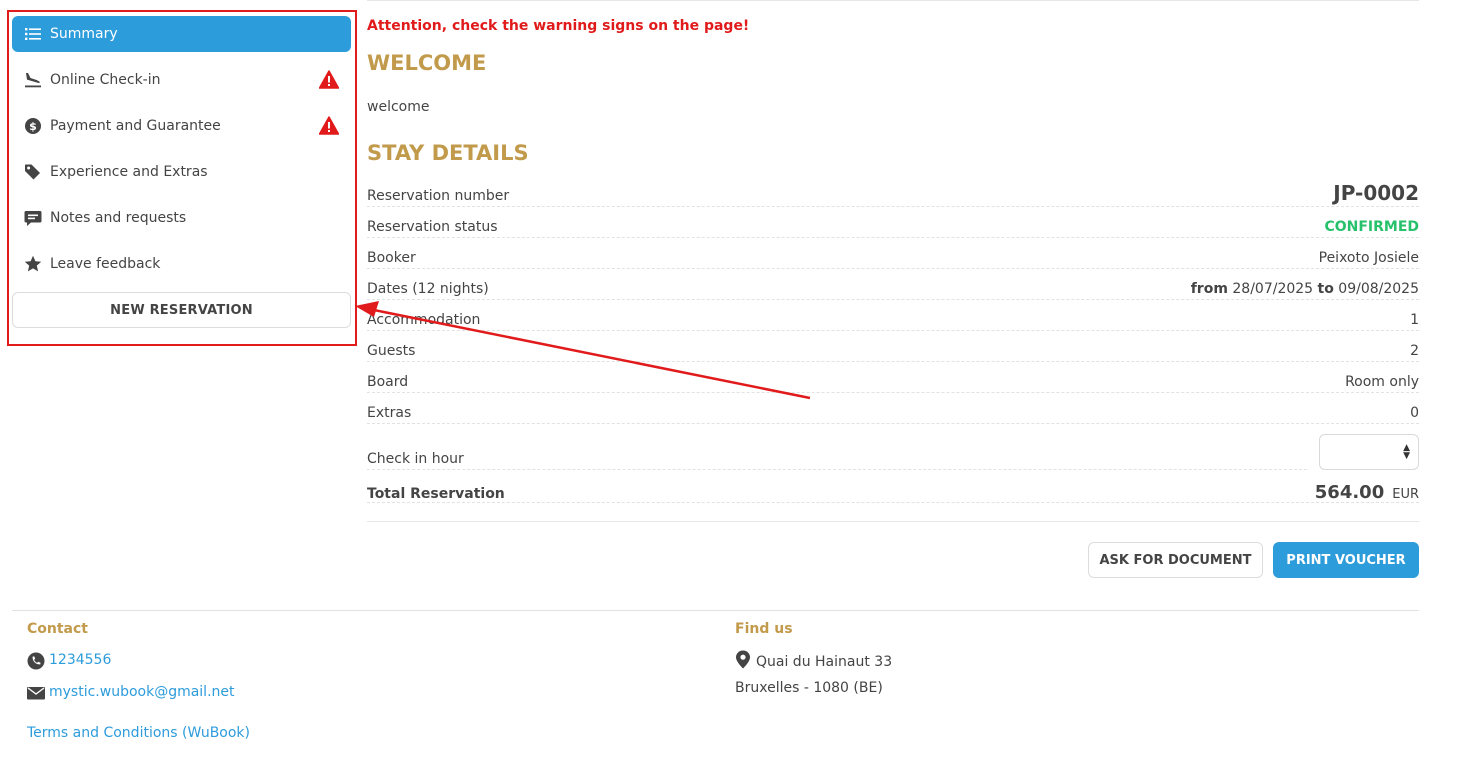 This screenshot has height=759, width=1466. Describe the element at coordinates (1349, 492) in the screenshot. I see `total-amount: 564.00` at that location.